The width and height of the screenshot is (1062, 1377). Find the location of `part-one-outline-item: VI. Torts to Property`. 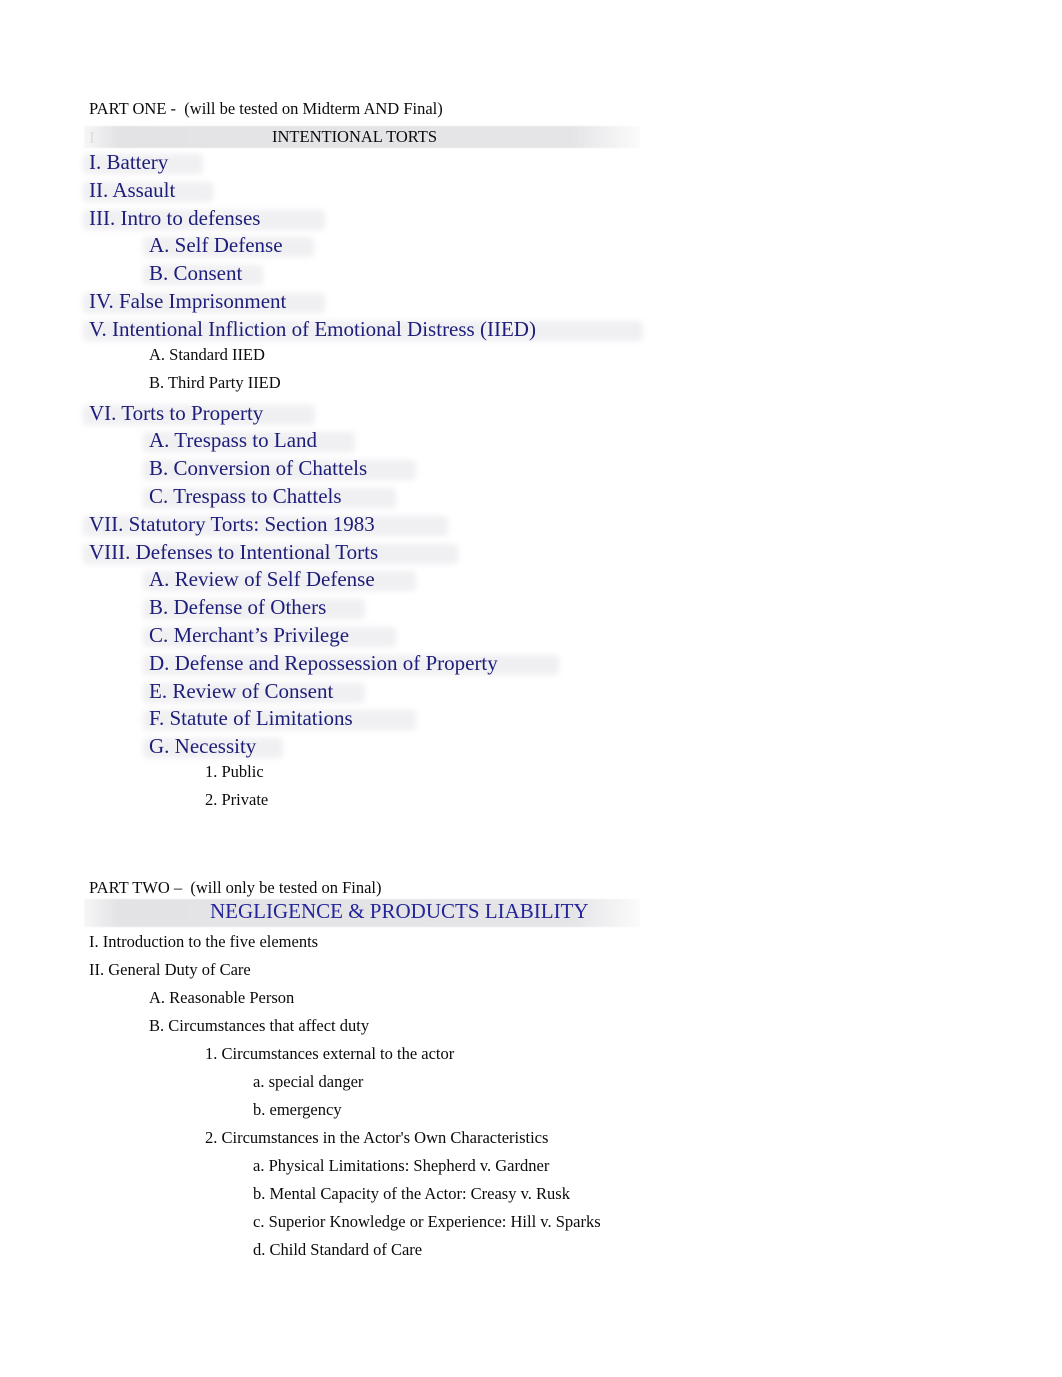

part-one-outline-item: VI. Torts to Property is located at coordinates (176, 412).